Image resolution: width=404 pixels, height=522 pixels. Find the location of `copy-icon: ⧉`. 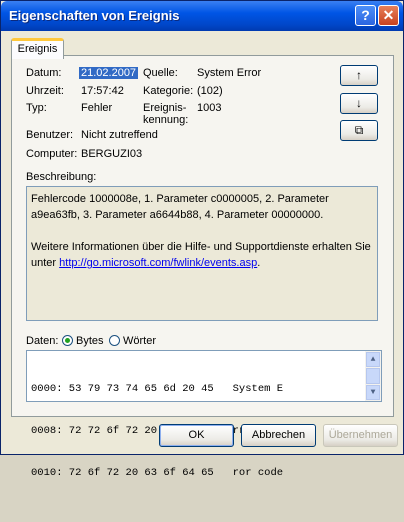

copy-icon: ⧉ is located at coordinates (359, 130).